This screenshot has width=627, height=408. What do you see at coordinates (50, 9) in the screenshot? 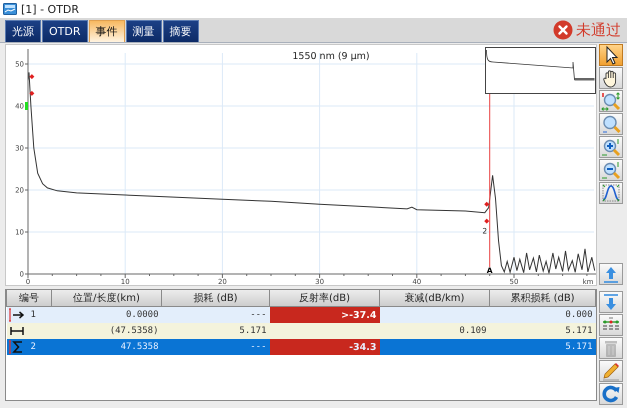
I see `window-title: [1] - OTDR` at bounding box center [50, 9].